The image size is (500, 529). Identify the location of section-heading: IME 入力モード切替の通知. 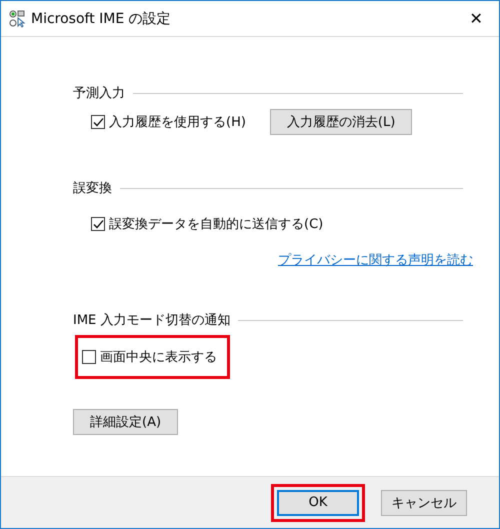
(151, 320).